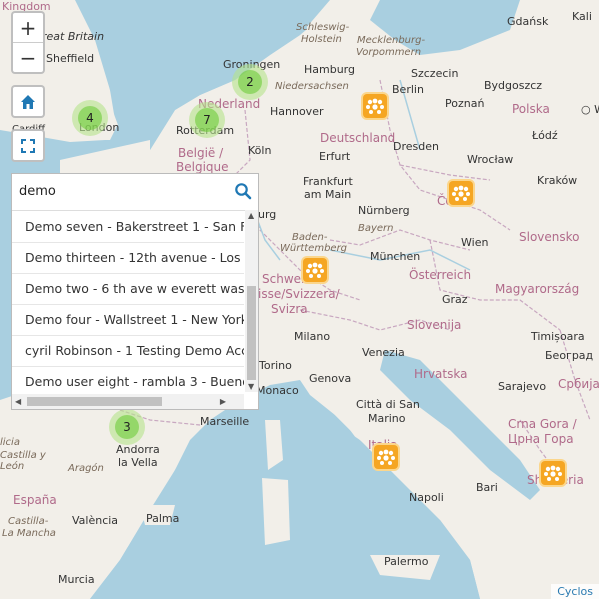 Image resolution: width=599 pixels, height=599 pixels. Describe the element at coordinates (435, 73) in the screenshot. I see `label-szczecin: Szczecin` at that location.